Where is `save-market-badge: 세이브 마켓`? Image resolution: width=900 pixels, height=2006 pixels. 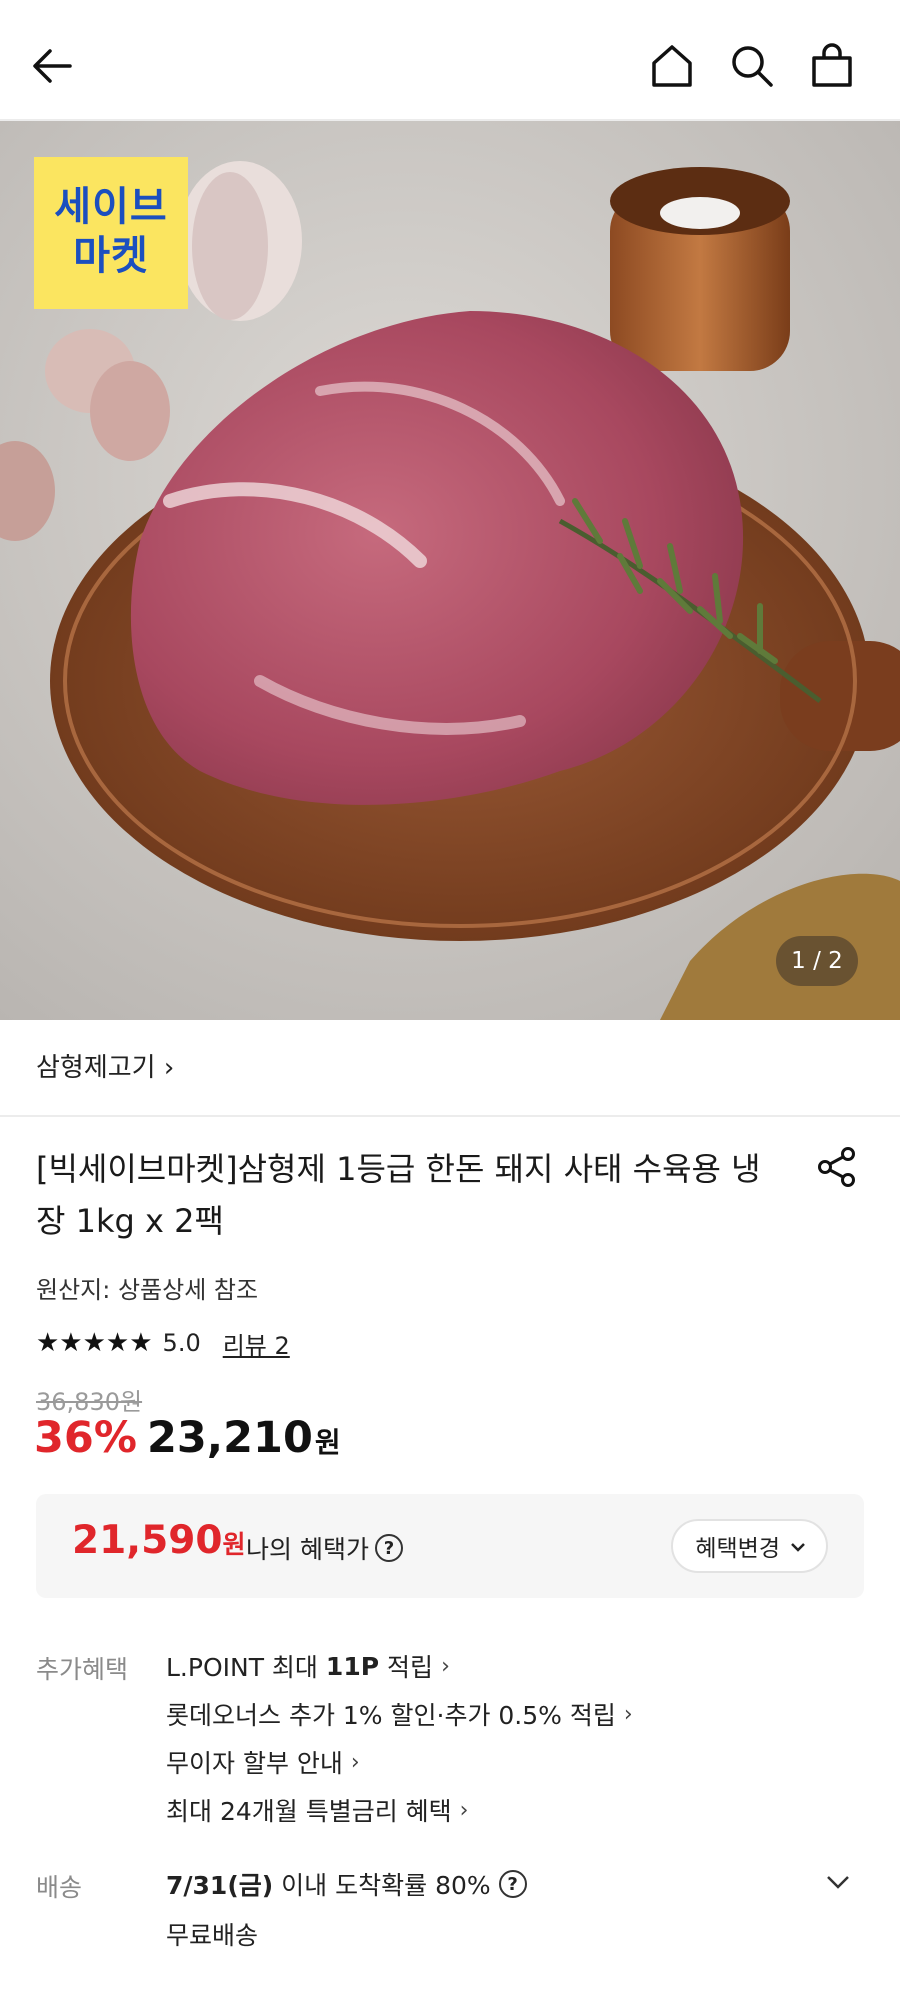 save-market-badge: 세이브 마켓 is located at coordinates (111, 233).